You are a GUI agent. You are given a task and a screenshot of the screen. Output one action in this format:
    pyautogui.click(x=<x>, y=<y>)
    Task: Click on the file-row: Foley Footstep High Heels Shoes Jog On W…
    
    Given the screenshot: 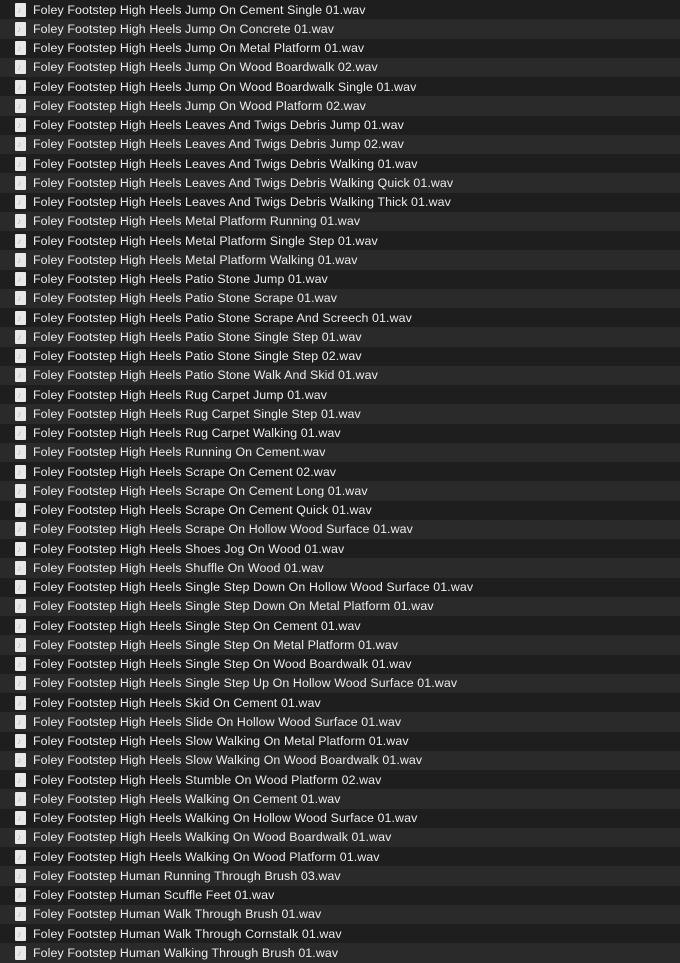 What is the action you would take?
    pyautogui.click(x=340, y=549)
    